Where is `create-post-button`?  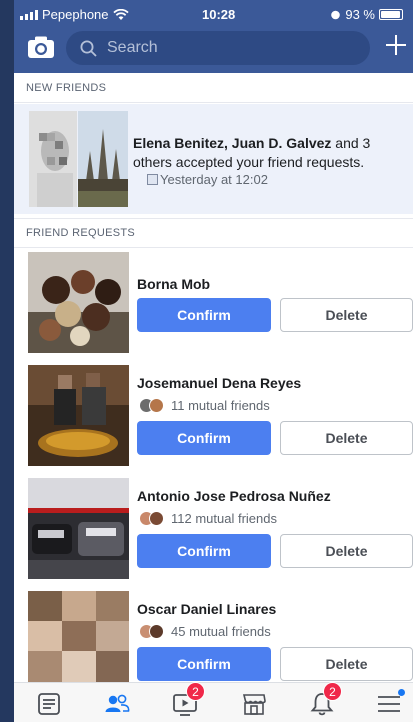
create-post-button is located at coordinates (396, 47).